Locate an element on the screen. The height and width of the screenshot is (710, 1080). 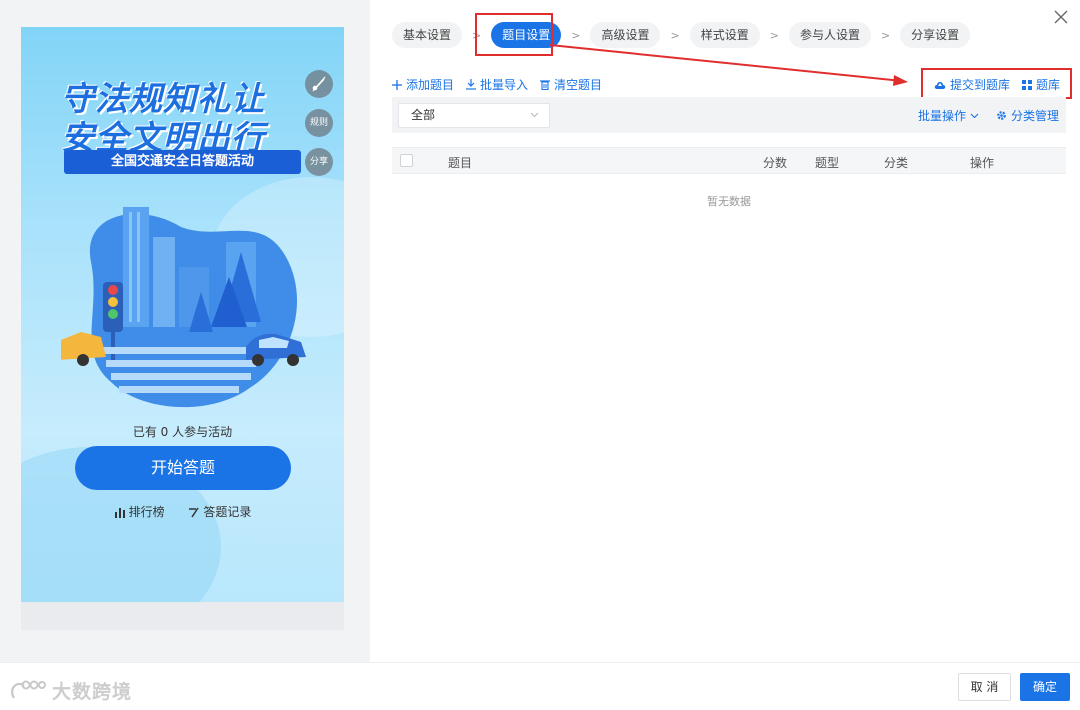
question-table-header: 题目 分数 题型 分类 操作 is located at coordinates (729, 160).